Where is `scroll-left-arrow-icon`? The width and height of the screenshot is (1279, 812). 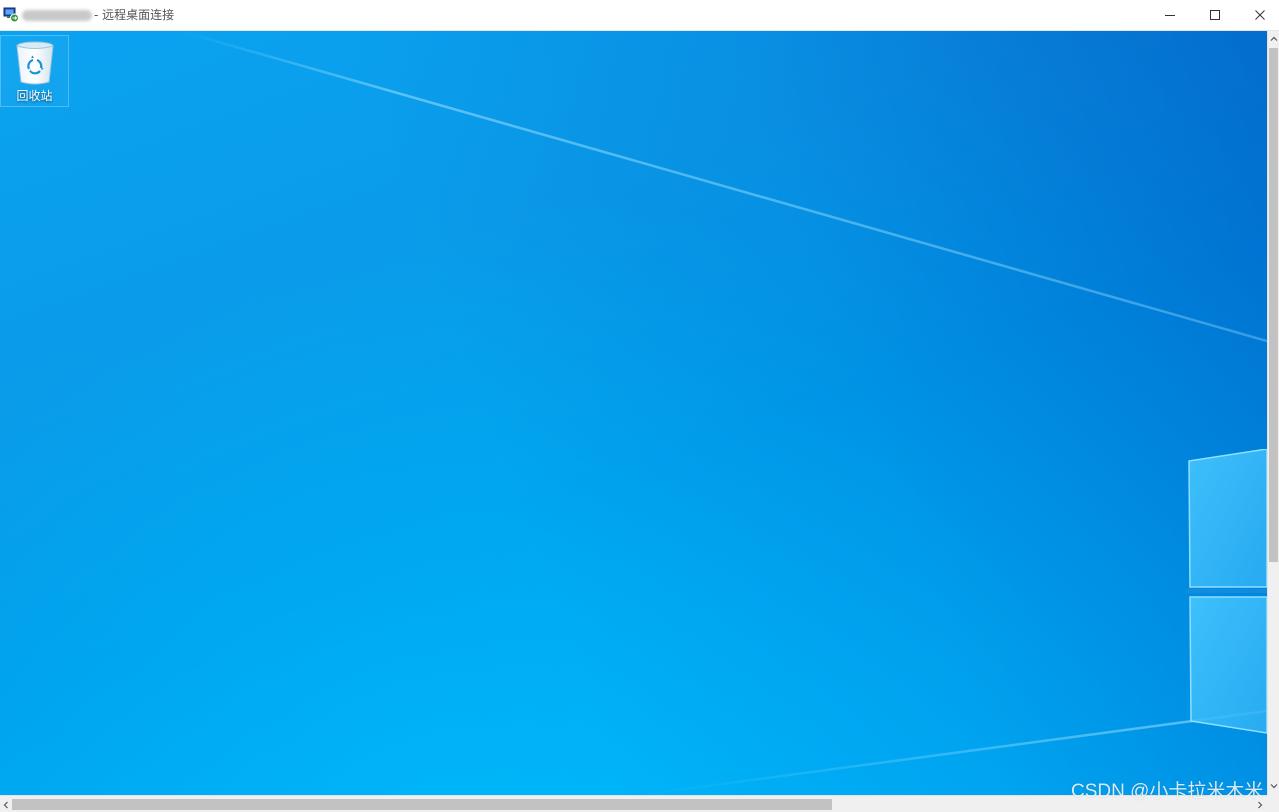
scroll-left-arrow-icon is located at coordinates (6, 805).